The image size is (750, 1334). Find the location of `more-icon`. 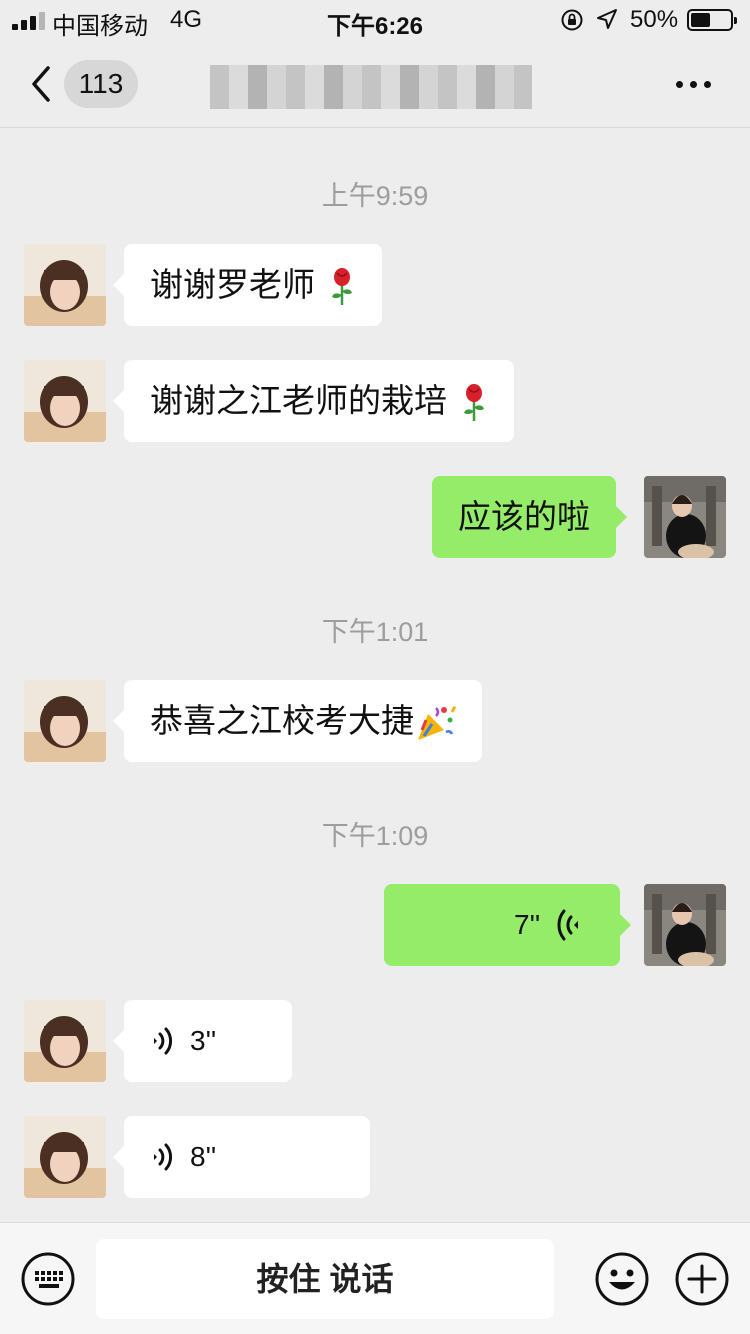

more-icon is located at coordinates (694, 84).